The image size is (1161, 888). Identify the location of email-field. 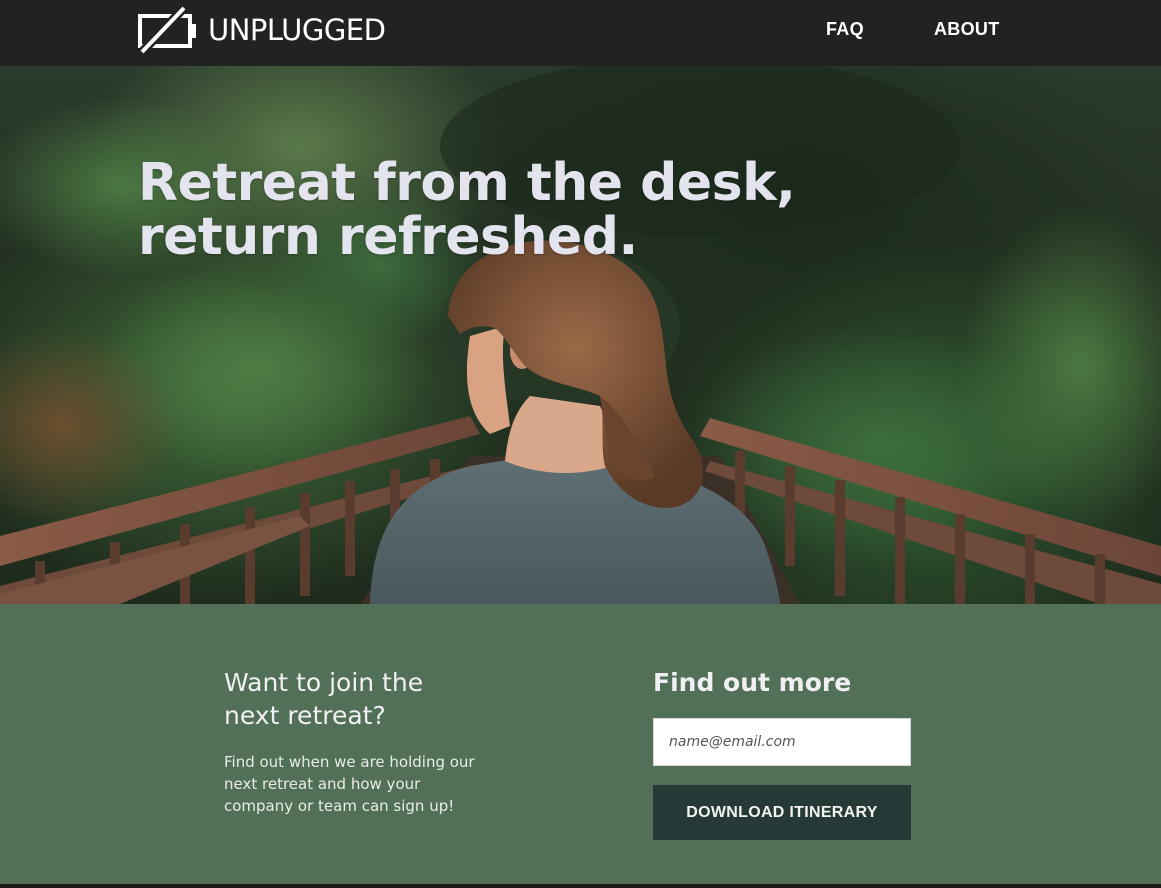
(782, 742).